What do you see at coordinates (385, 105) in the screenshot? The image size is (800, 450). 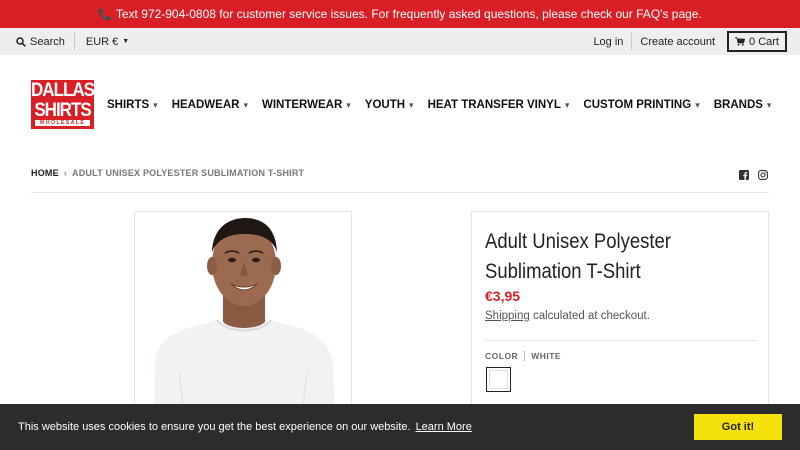 I see `nav-label: YOUTH` at bounding box center [385, 105].